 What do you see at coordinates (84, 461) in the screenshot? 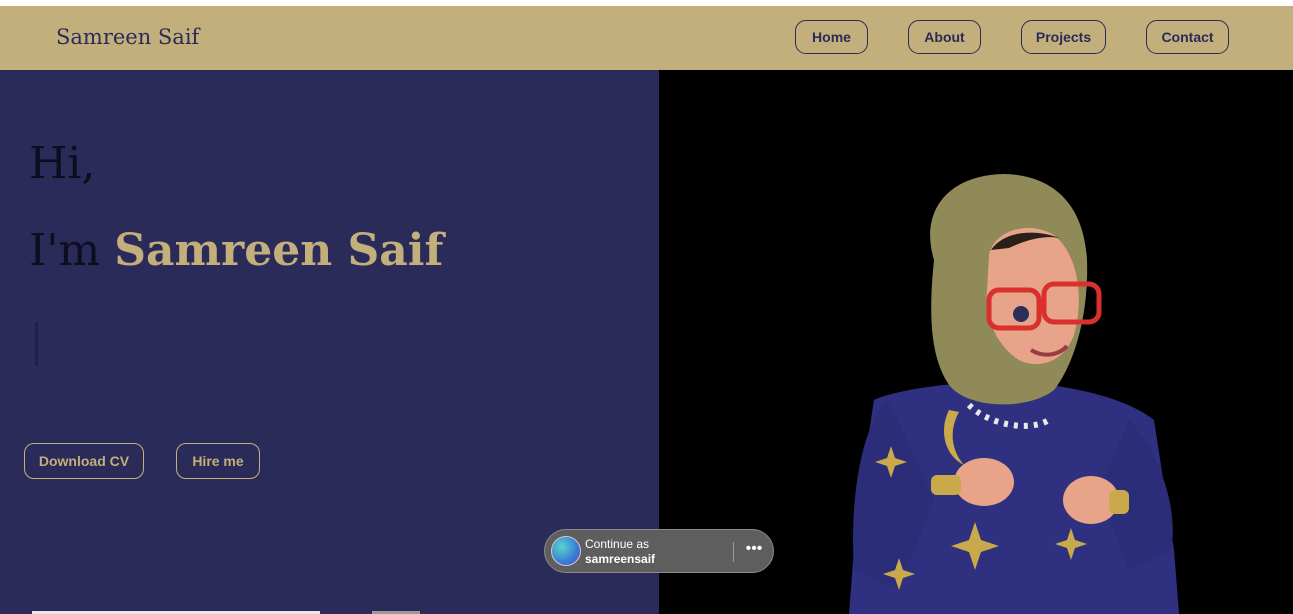
I see `download-cv-button: Download CV` at bounding box center [84, 461].